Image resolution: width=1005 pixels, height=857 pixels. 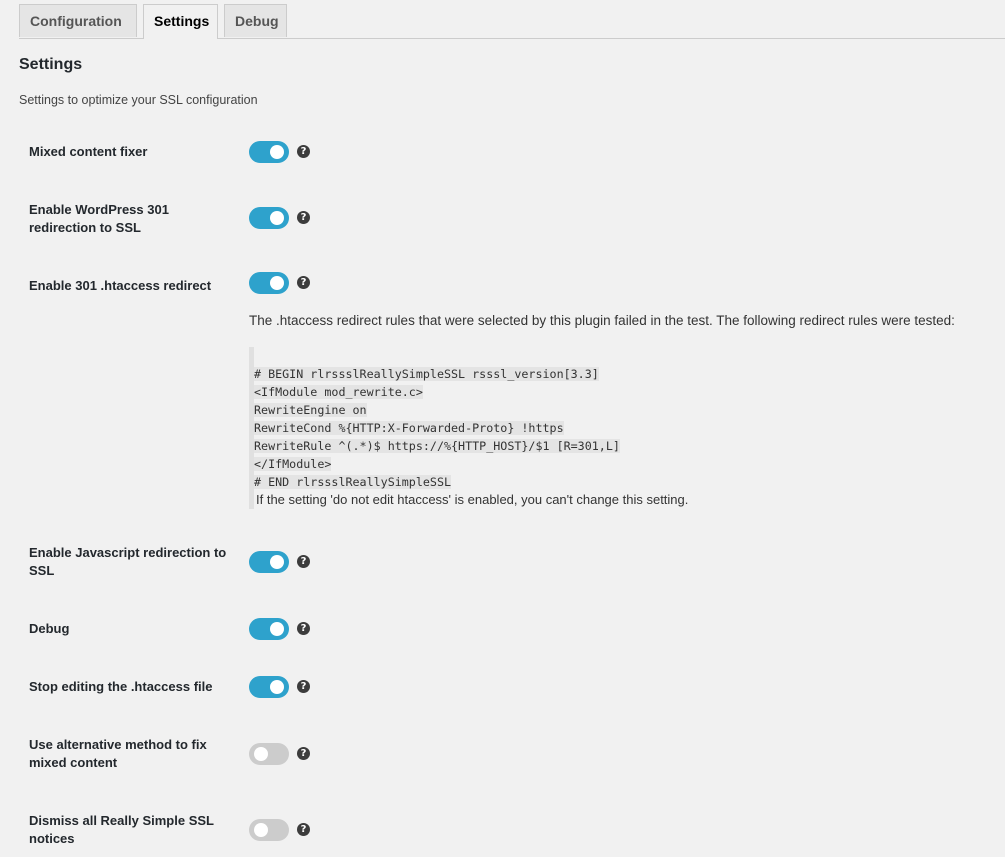 I want to click on setting-label-wp-301-redirect: Enable WordPress 301 redirection to SSL, so click(x=99, y=218).